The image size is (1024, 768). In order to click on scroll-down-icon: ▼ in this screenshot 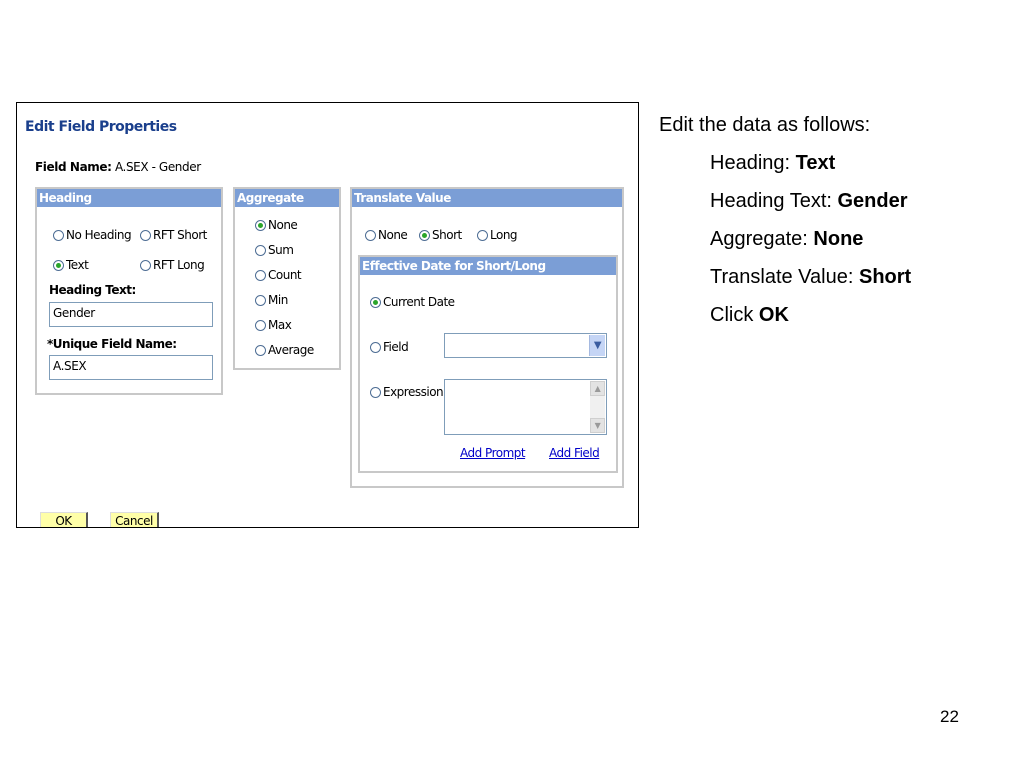, I will do `click(597, 425)`.